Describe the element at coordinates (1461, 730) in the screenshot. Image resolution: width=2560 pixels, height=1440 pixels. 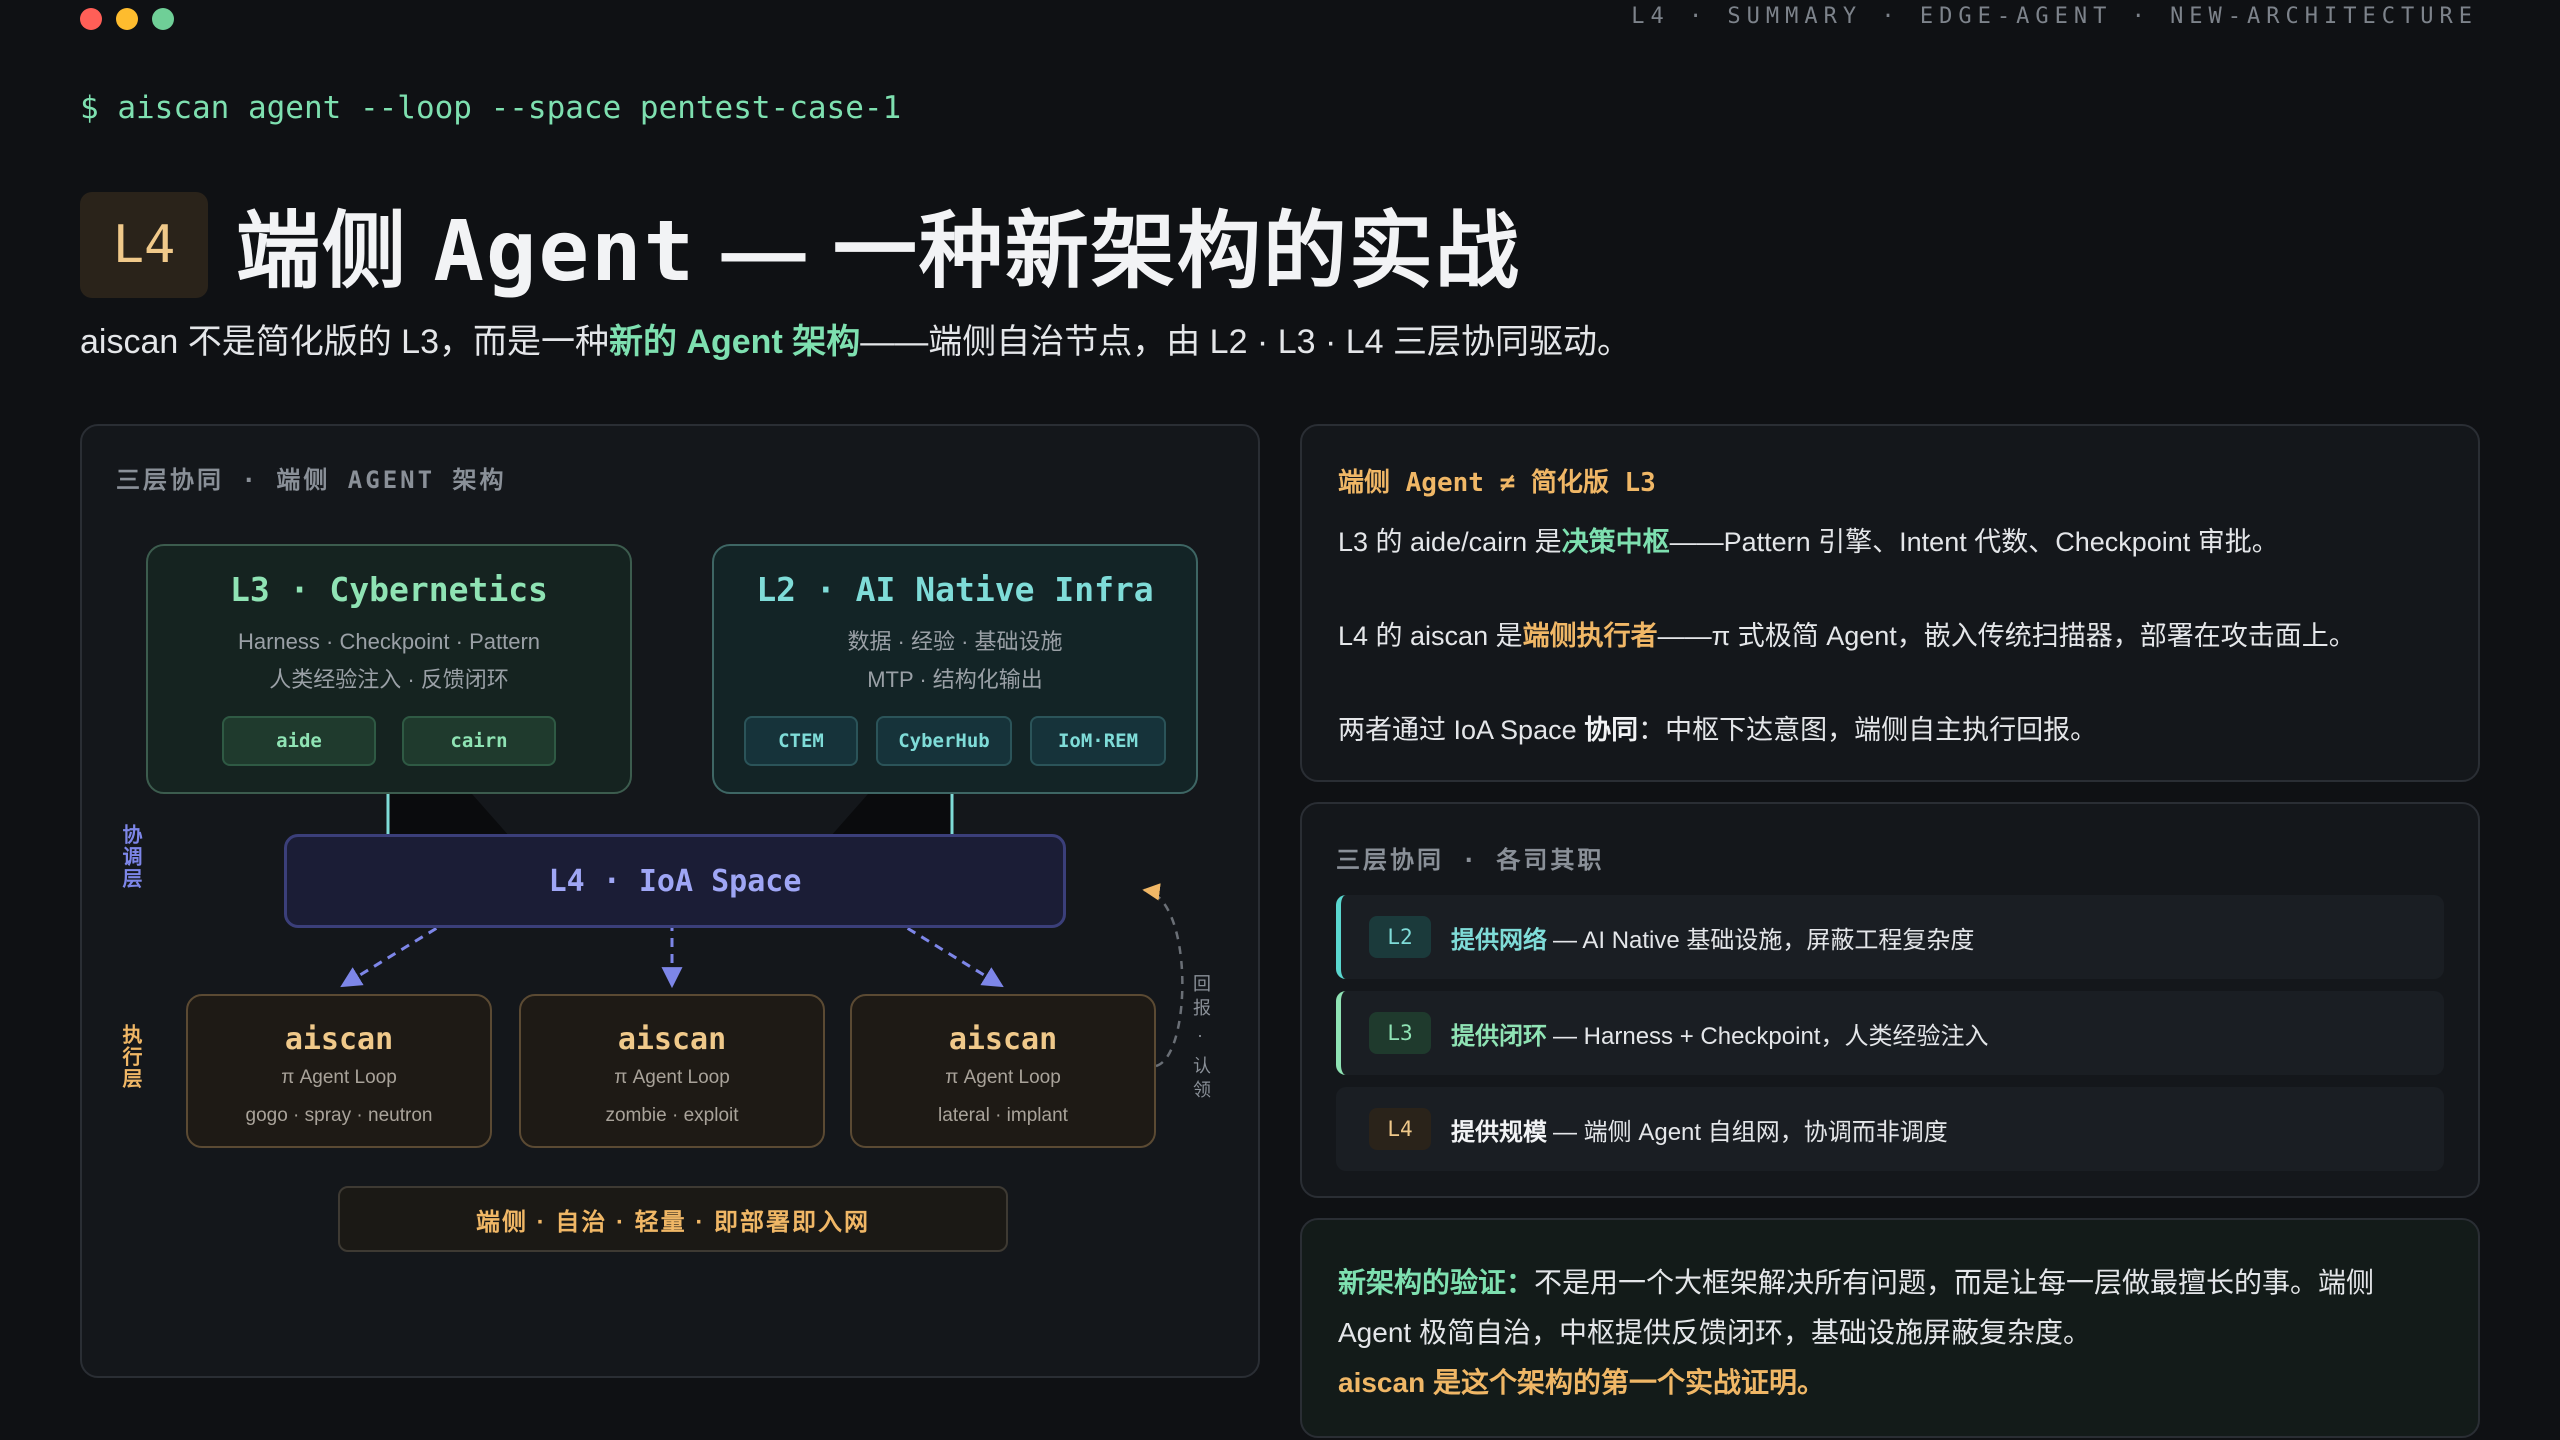
I see `line3-a: 两者通过 IoA Space` at that location.